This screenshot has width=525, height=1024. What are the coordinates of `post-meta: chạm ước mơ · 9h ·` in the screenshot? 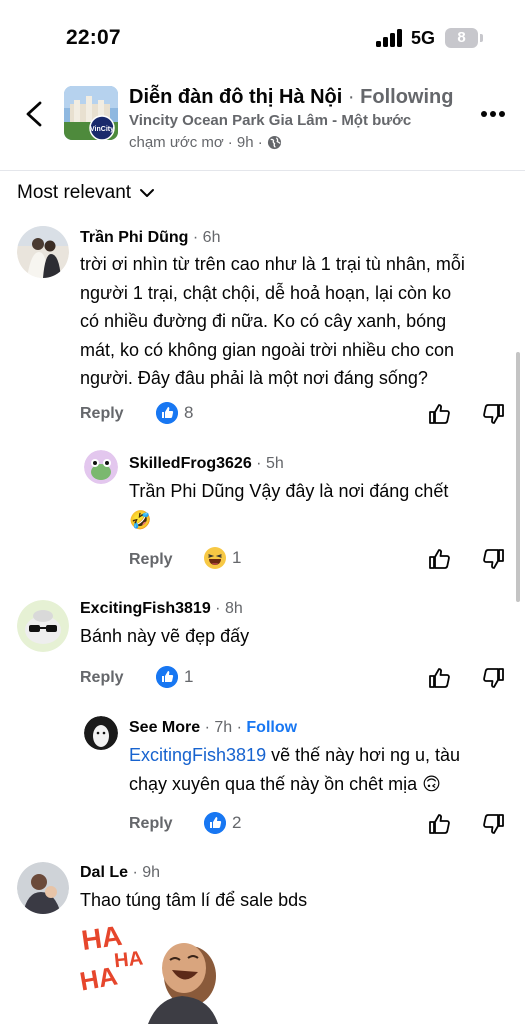 It's located at (205, 142).